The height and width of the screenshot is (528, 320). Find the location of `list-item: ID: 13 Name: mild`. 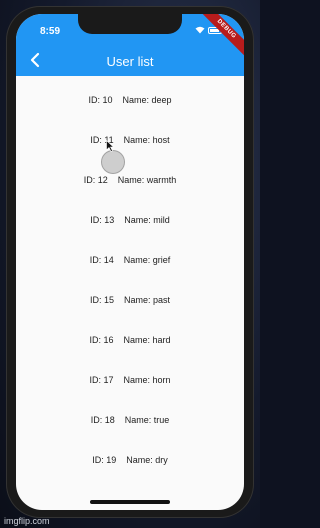

list-item: ID: 13 Name: mild is located at coordinates (130, 220).